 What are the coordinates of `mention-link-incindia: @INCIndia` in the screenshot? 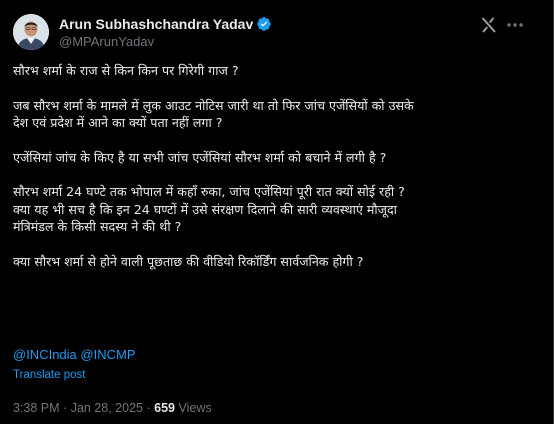 It's located at (45, 354).